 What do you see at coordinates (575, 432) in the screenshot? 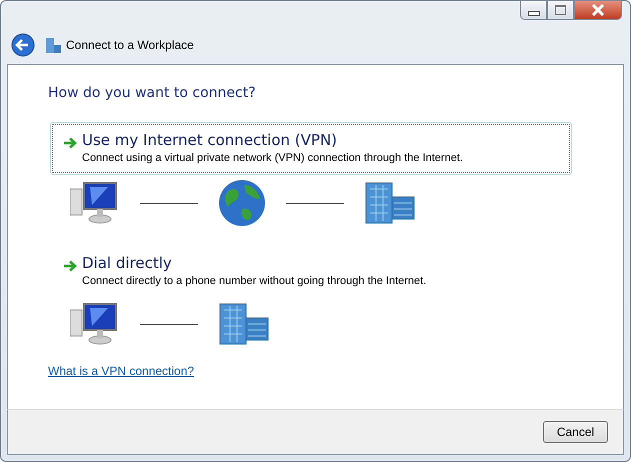
I see `cancel-button: Cancel` at bounding box center [575, 432].